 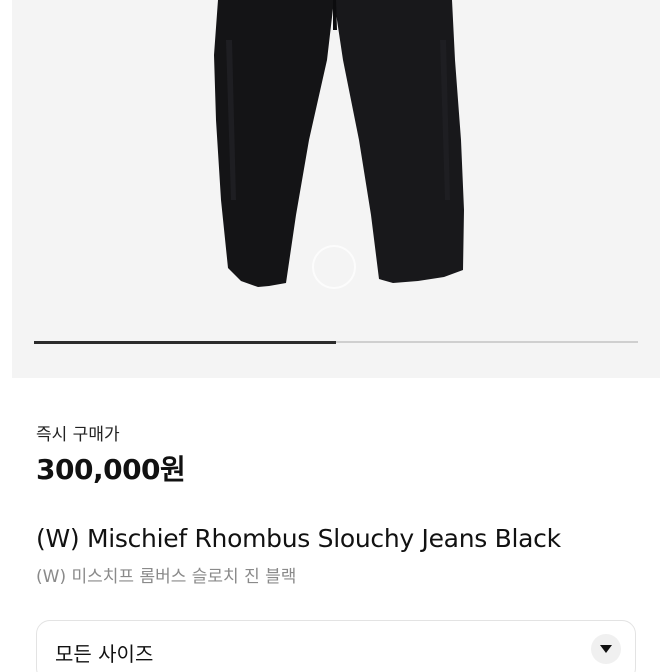 What do you see at coordinates (185, 342) in the screenshot?
I see `slide-progress-fill` at bounding box center [185, 342].